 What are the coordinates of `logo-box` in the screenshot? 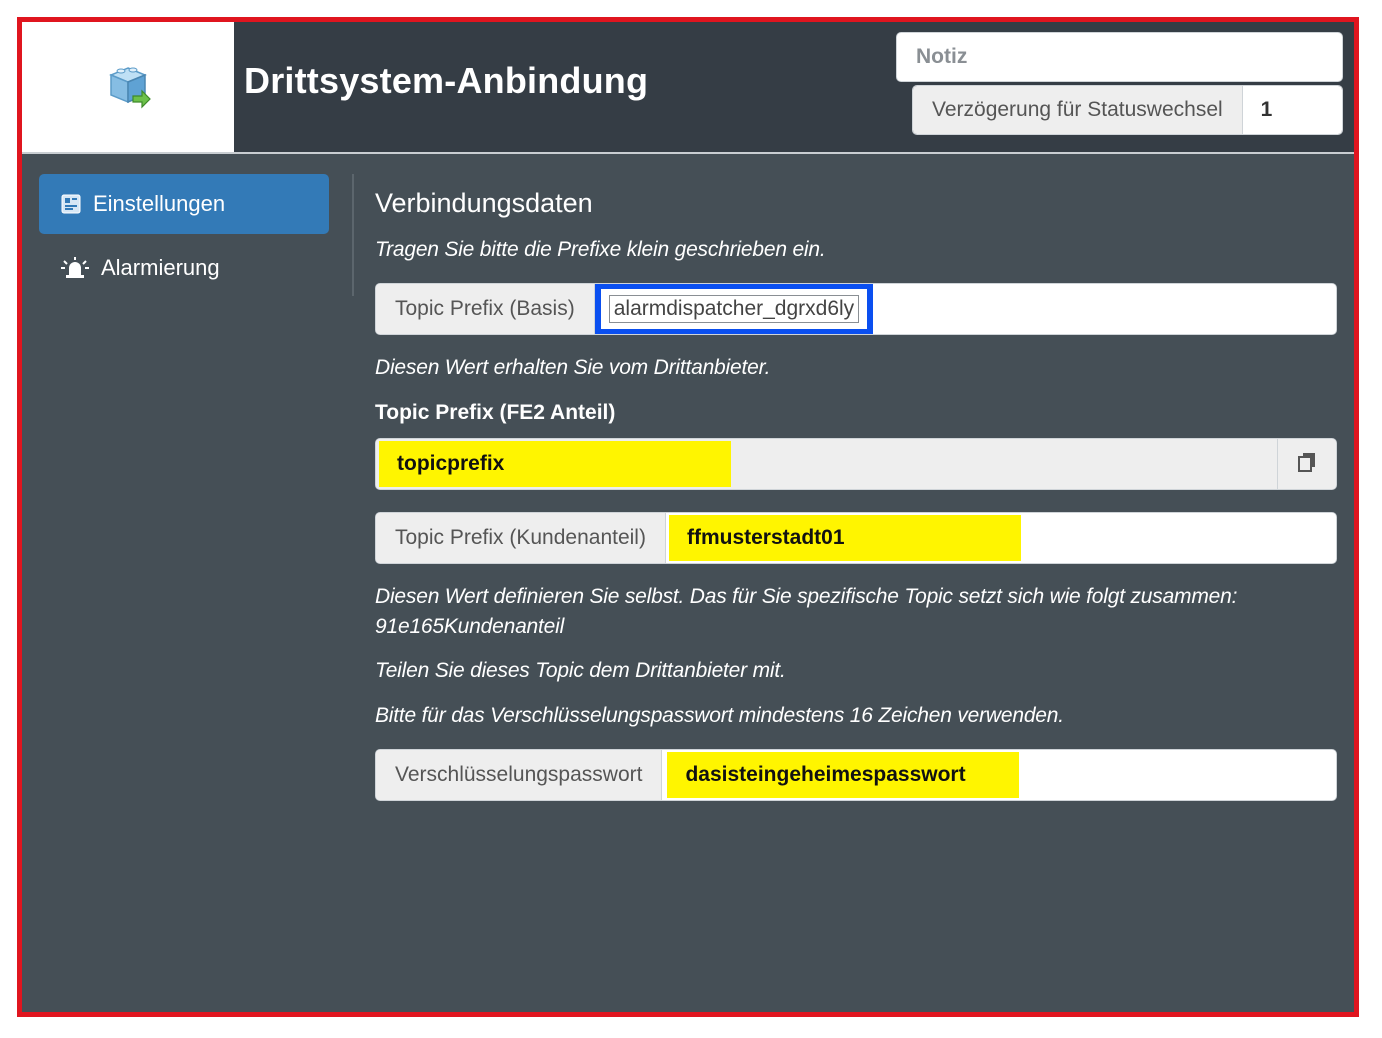 It's located at (128, 87).